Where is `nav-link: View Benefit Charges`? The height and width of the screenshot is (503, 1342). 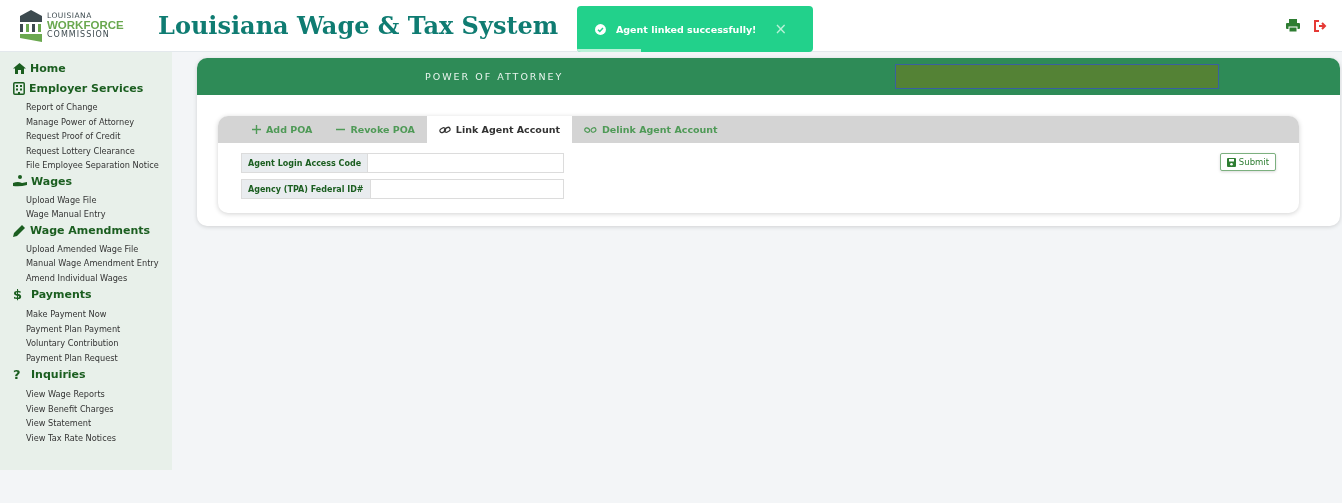 nav-link: View Benefit Charges is located at coordinates (92, 408).